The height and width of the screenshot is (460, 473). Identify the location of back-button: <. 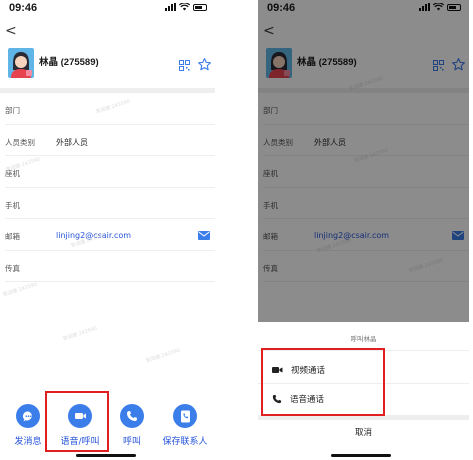
(11, 31).